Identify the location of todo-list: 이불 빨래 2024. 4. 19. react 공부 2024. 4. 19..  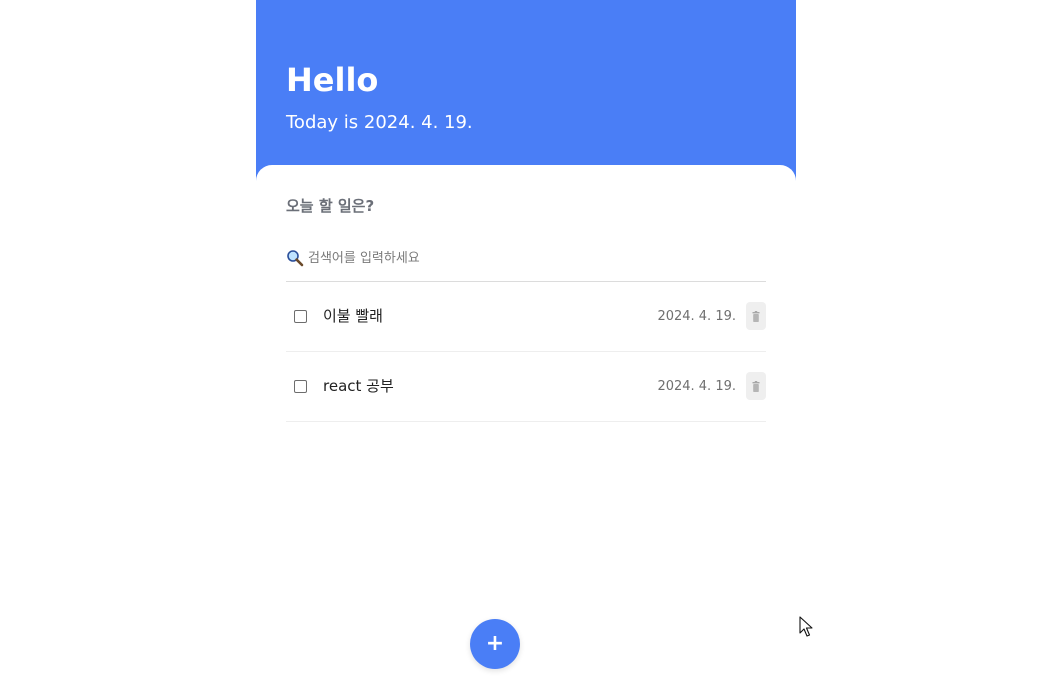
(526, 352).